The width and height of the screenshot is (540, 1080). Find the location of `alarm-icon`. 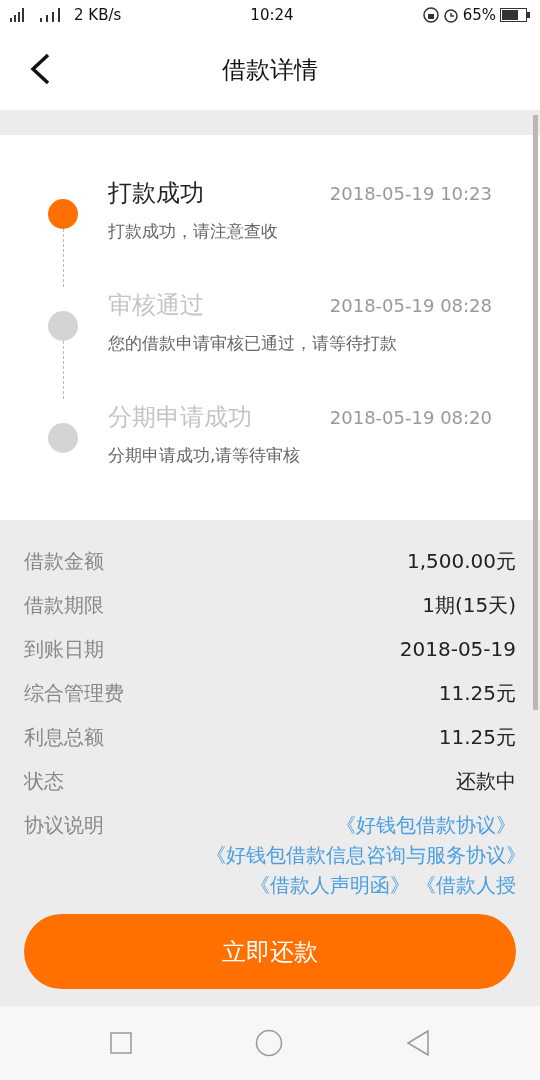

alarm-icon is located at coordinates (450, 15).